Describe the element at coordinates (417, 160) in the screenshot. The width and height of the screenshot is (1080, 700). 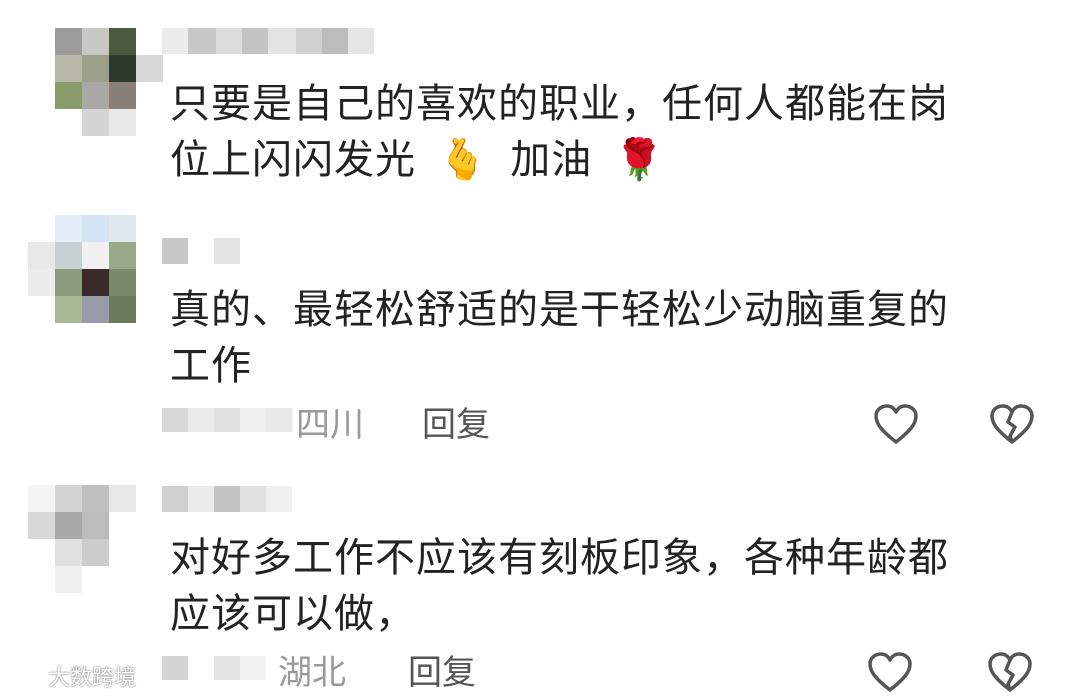
I see `comment-text-line-2: 位上闪闪发光 🫰 加油 🌹` at that location.